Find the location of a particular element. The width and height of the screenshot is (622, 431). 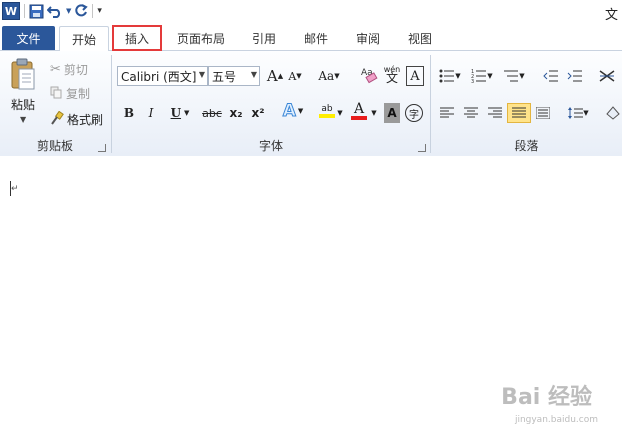

font-group-label: 字体 is located at coordinates (270, 146).